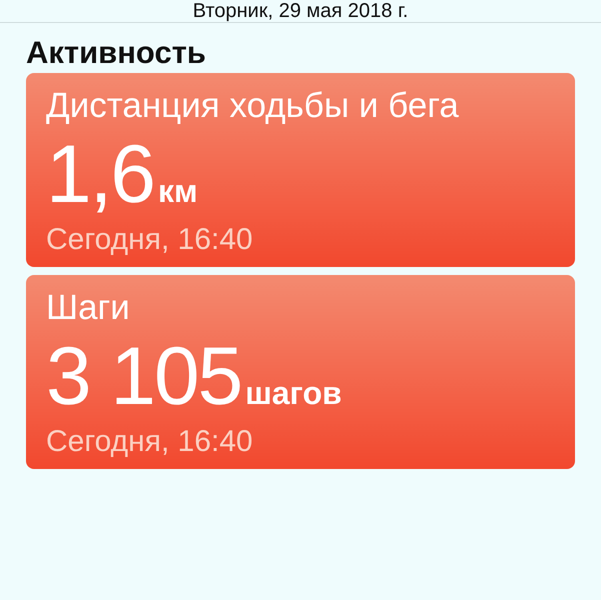 This screenshot has height=600, width=601. Describe the element at coordinates (100, 175) in the screenshot. I see `metric-value: 1,6` at that location.